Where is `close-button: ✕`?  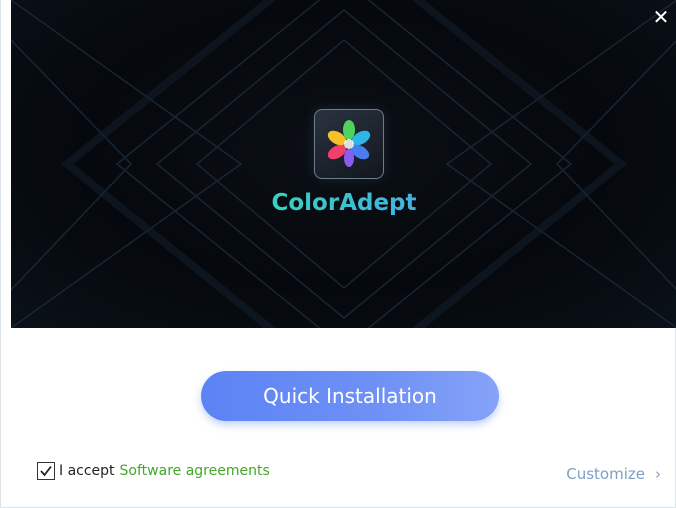
close-button: ✕ is located at coordinates (661, 18).